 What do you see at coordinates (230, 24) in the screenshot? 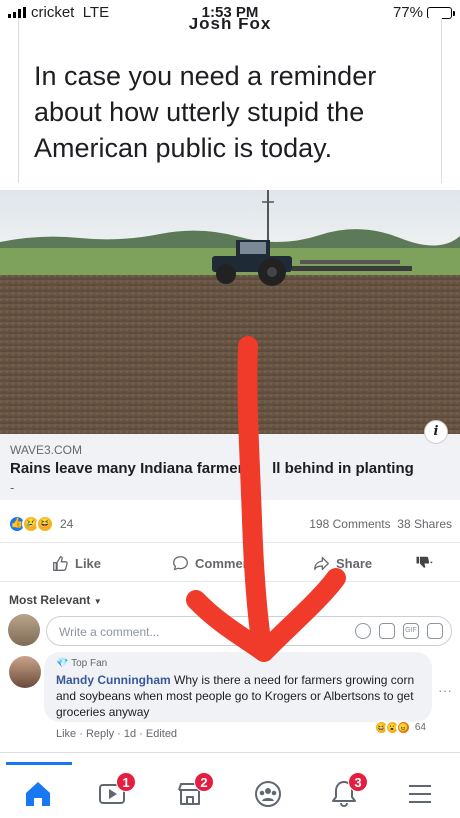
I see `meme-author-name: Josh Fox` at bounding box center [230, 24].